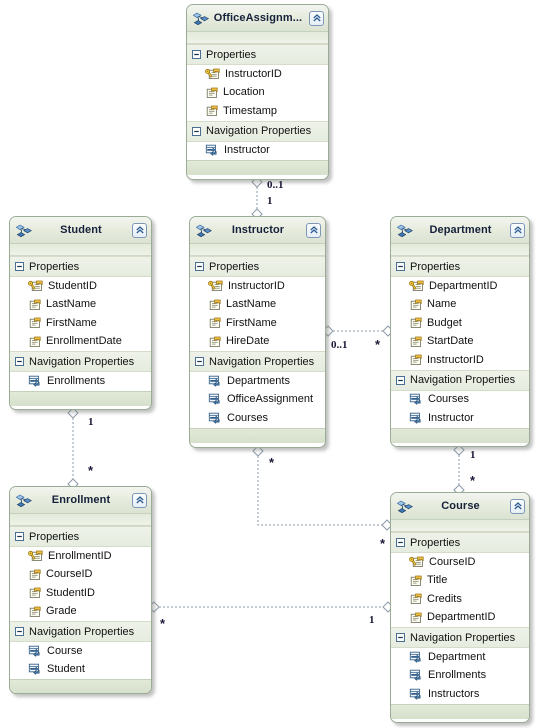 The height and width of the screenshot is (728, 537). What do you see at coordinates (257, 381) in the screenshot?
I see `navigation-property-row: Departments` at bounding box center [257, 381].